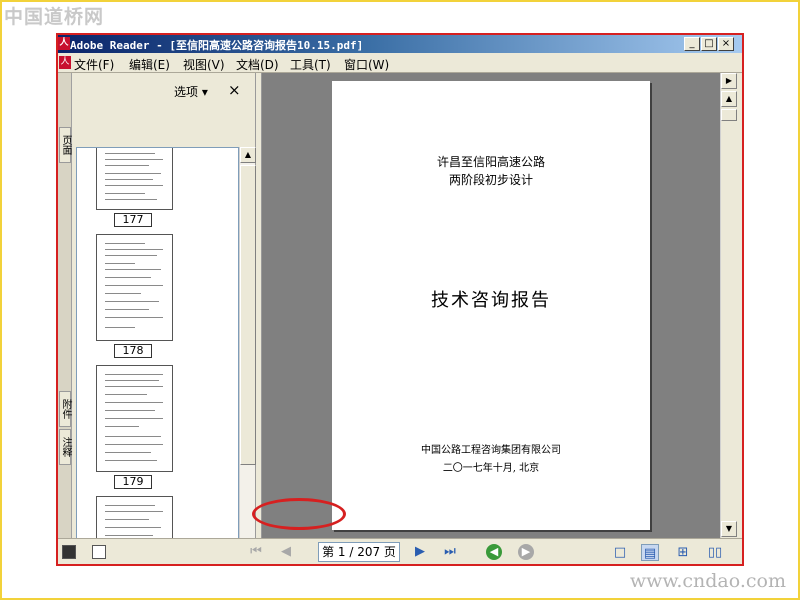 This screenshot has width=800, height=600. Describe the element at coordinates (65, 305) in the screenshot. I see `nav-tab-strip: 页面 附件 注释` at that location.